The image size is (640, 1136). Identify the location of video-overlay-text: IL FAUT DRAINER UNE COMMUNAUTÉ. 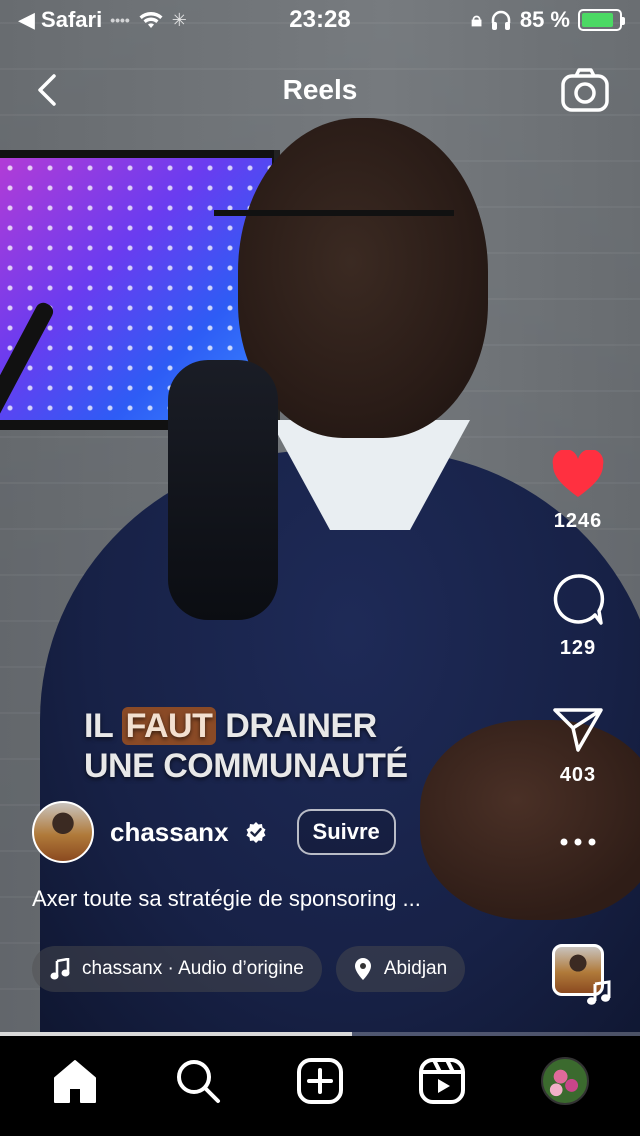
(246, 746).